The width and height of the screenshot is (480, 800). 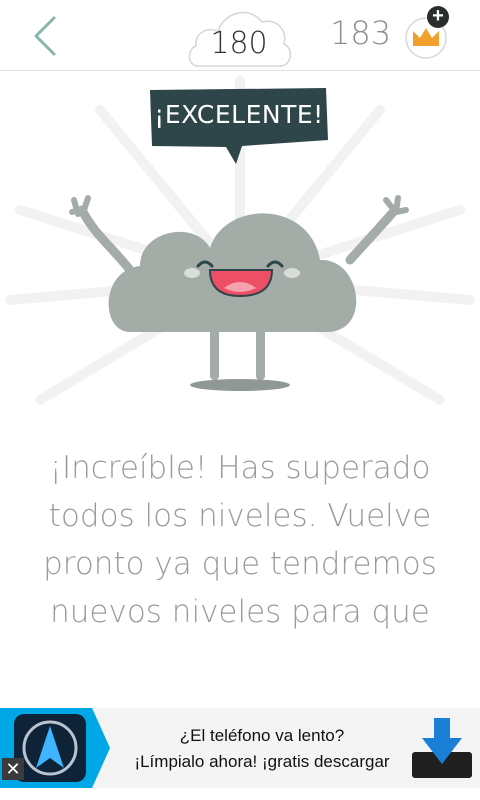 What do you see at coordinates (13, 769) in the screenshot?
I see `ad-close-button: ✕` at bounding box center [13, 769].